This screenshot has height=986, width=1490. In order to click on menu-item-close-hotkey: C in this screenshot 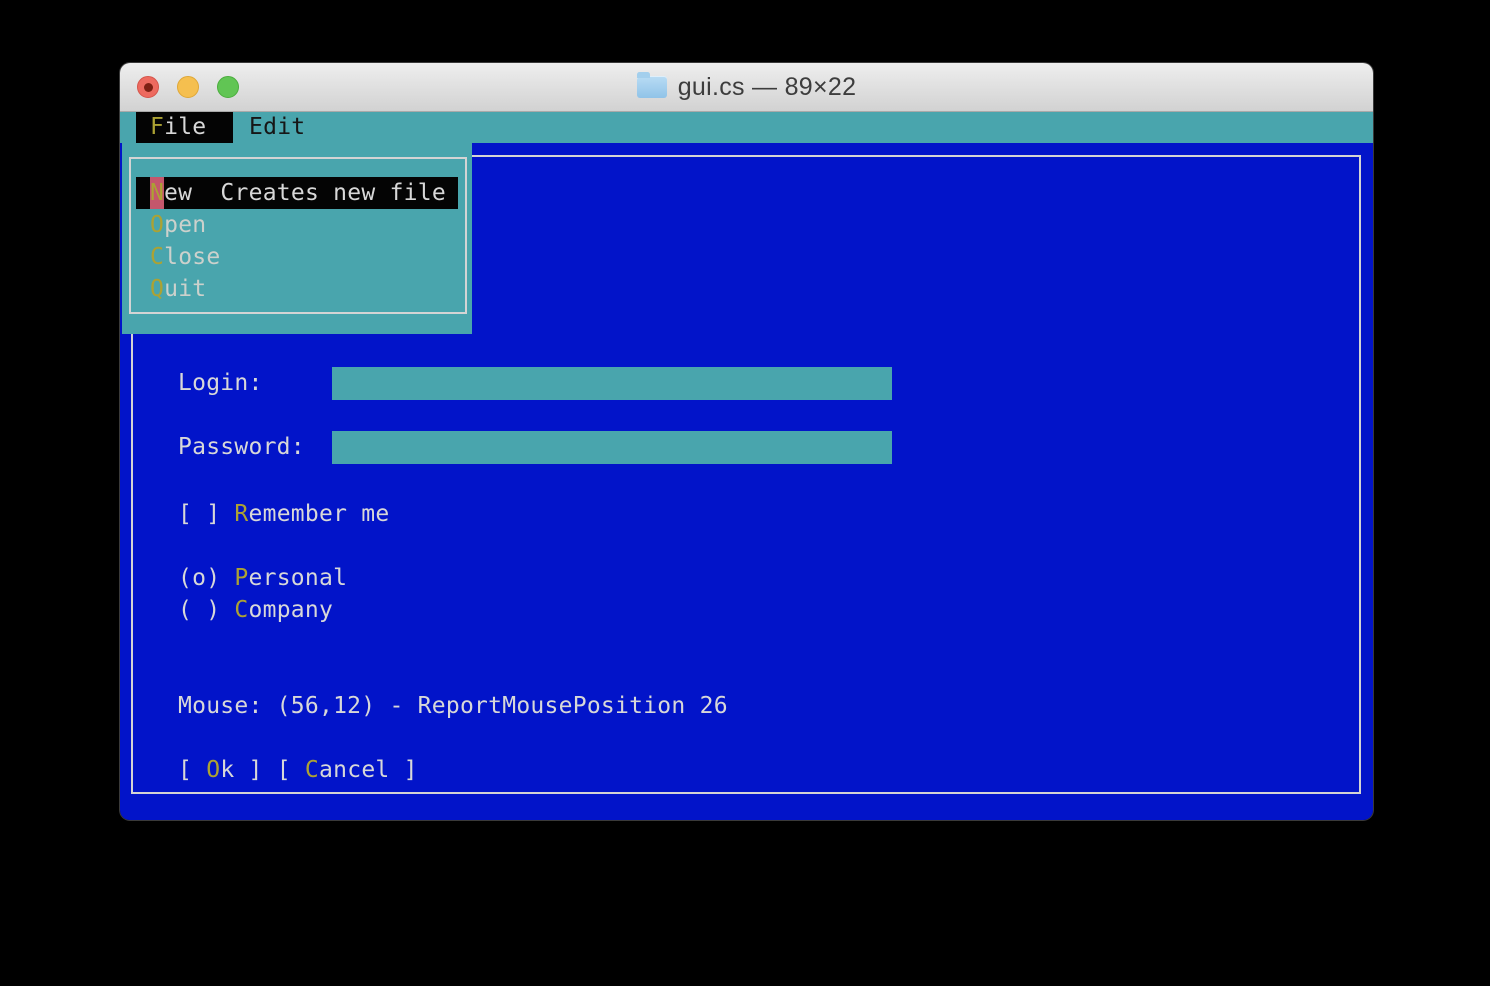, I will do `click(157, 257)`.